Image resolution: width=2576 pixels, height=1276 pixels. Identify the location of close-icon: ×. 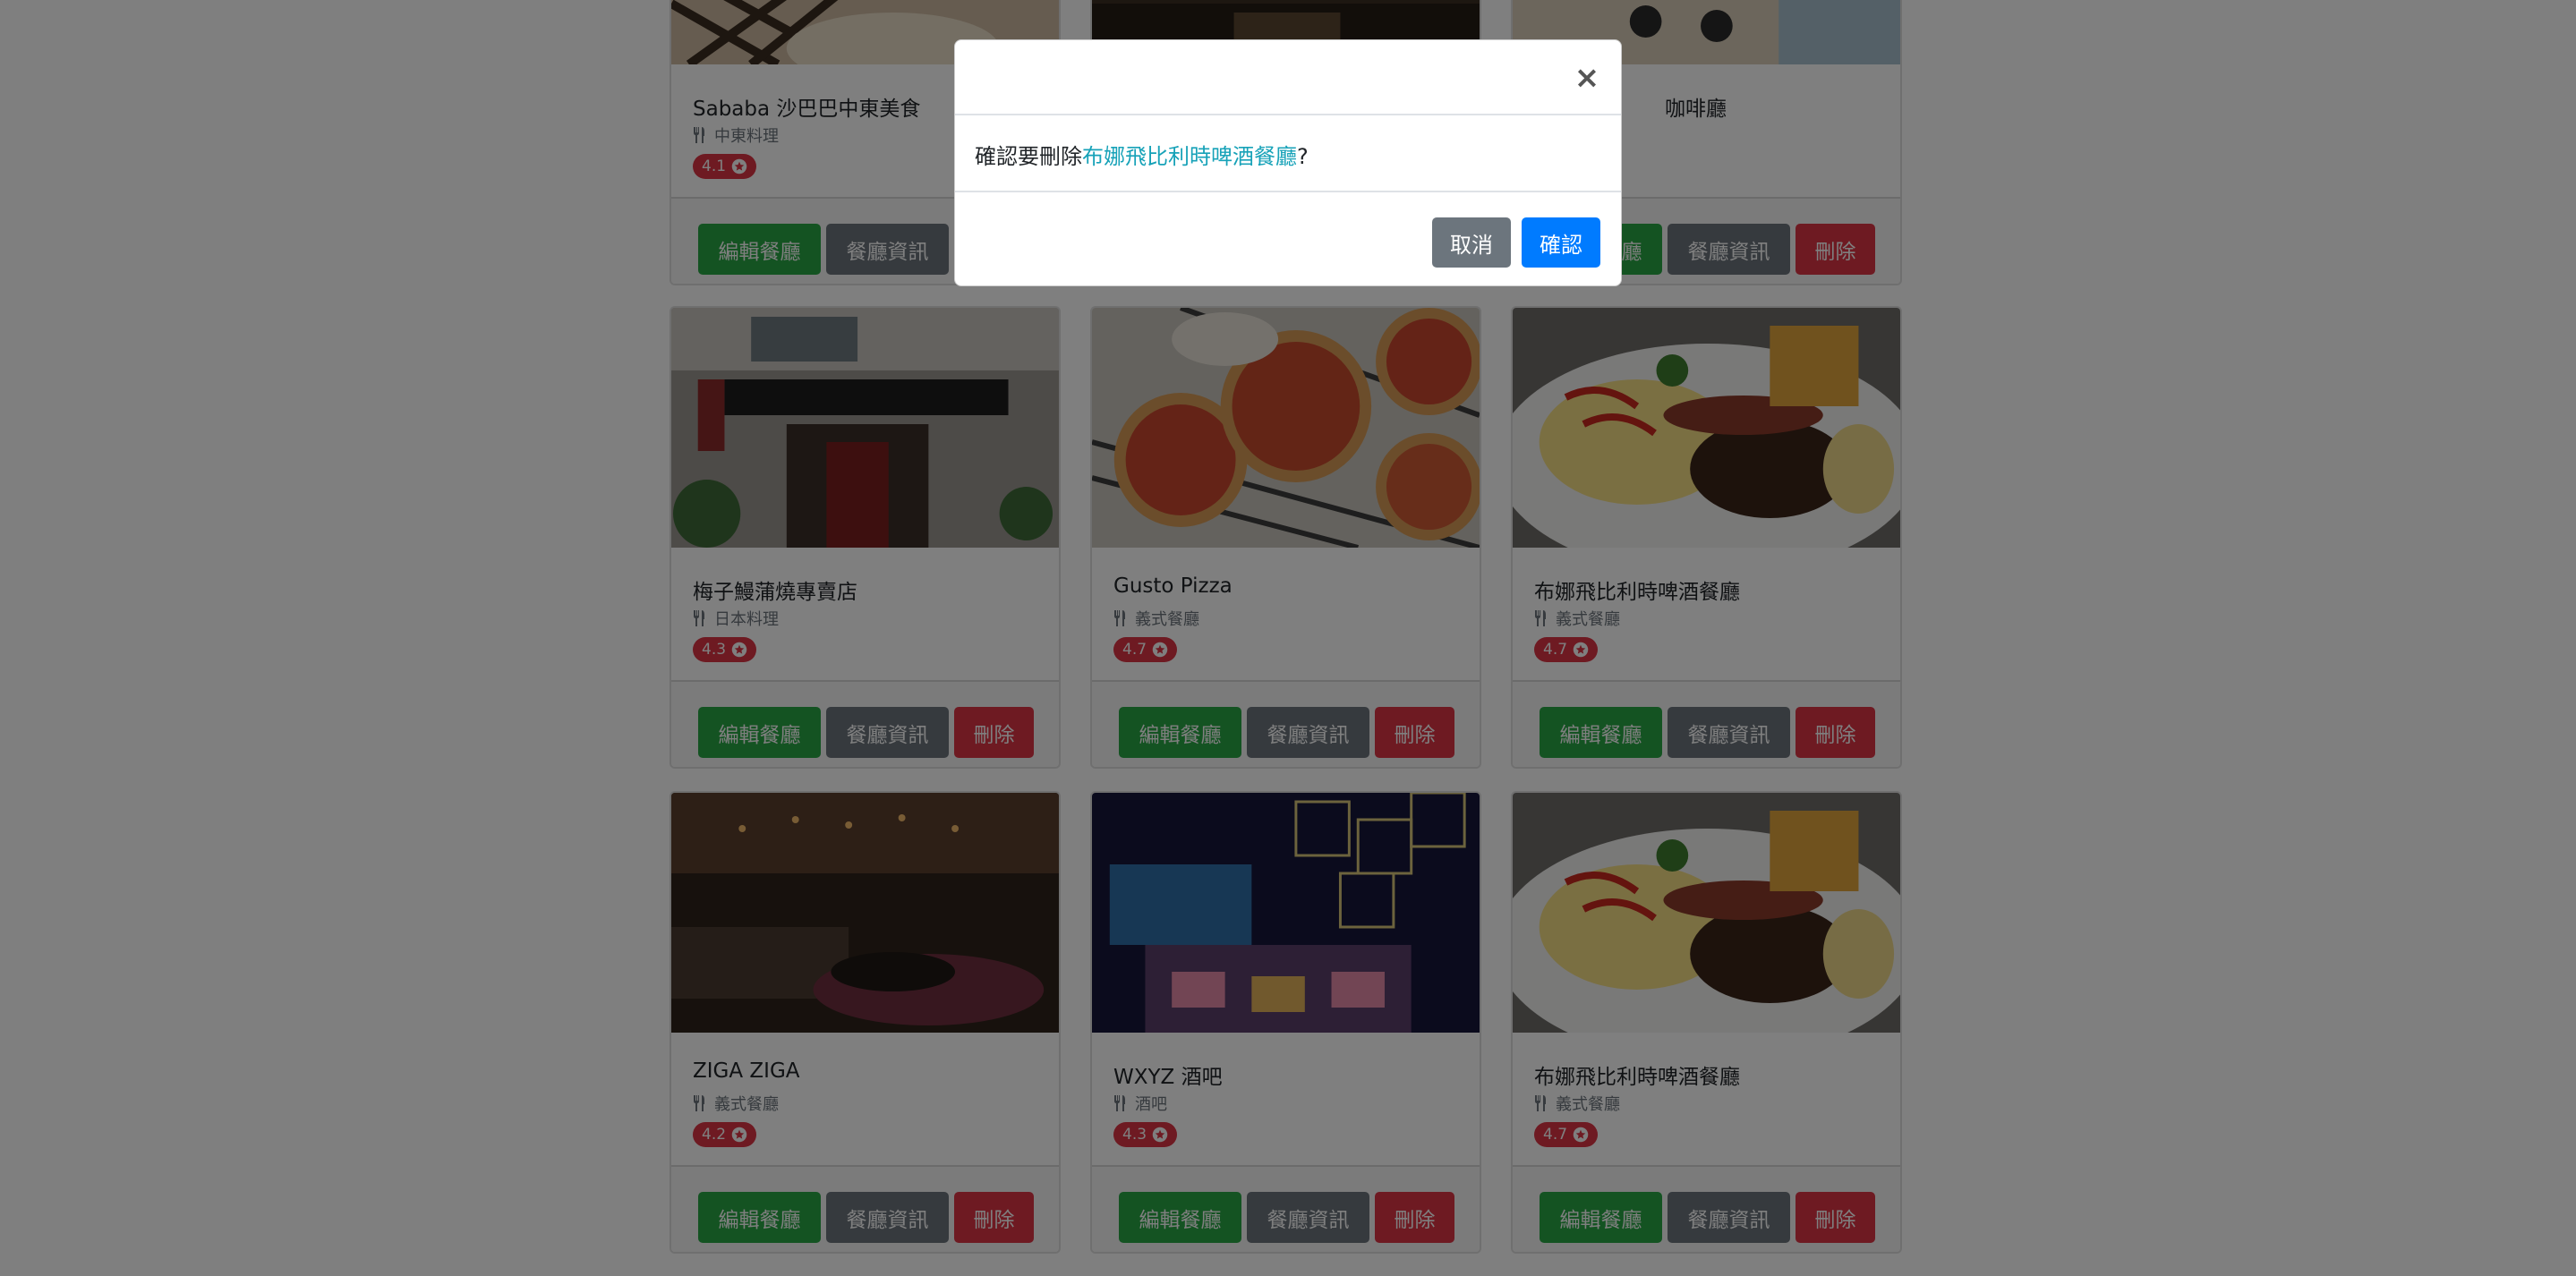
(1587, 78).